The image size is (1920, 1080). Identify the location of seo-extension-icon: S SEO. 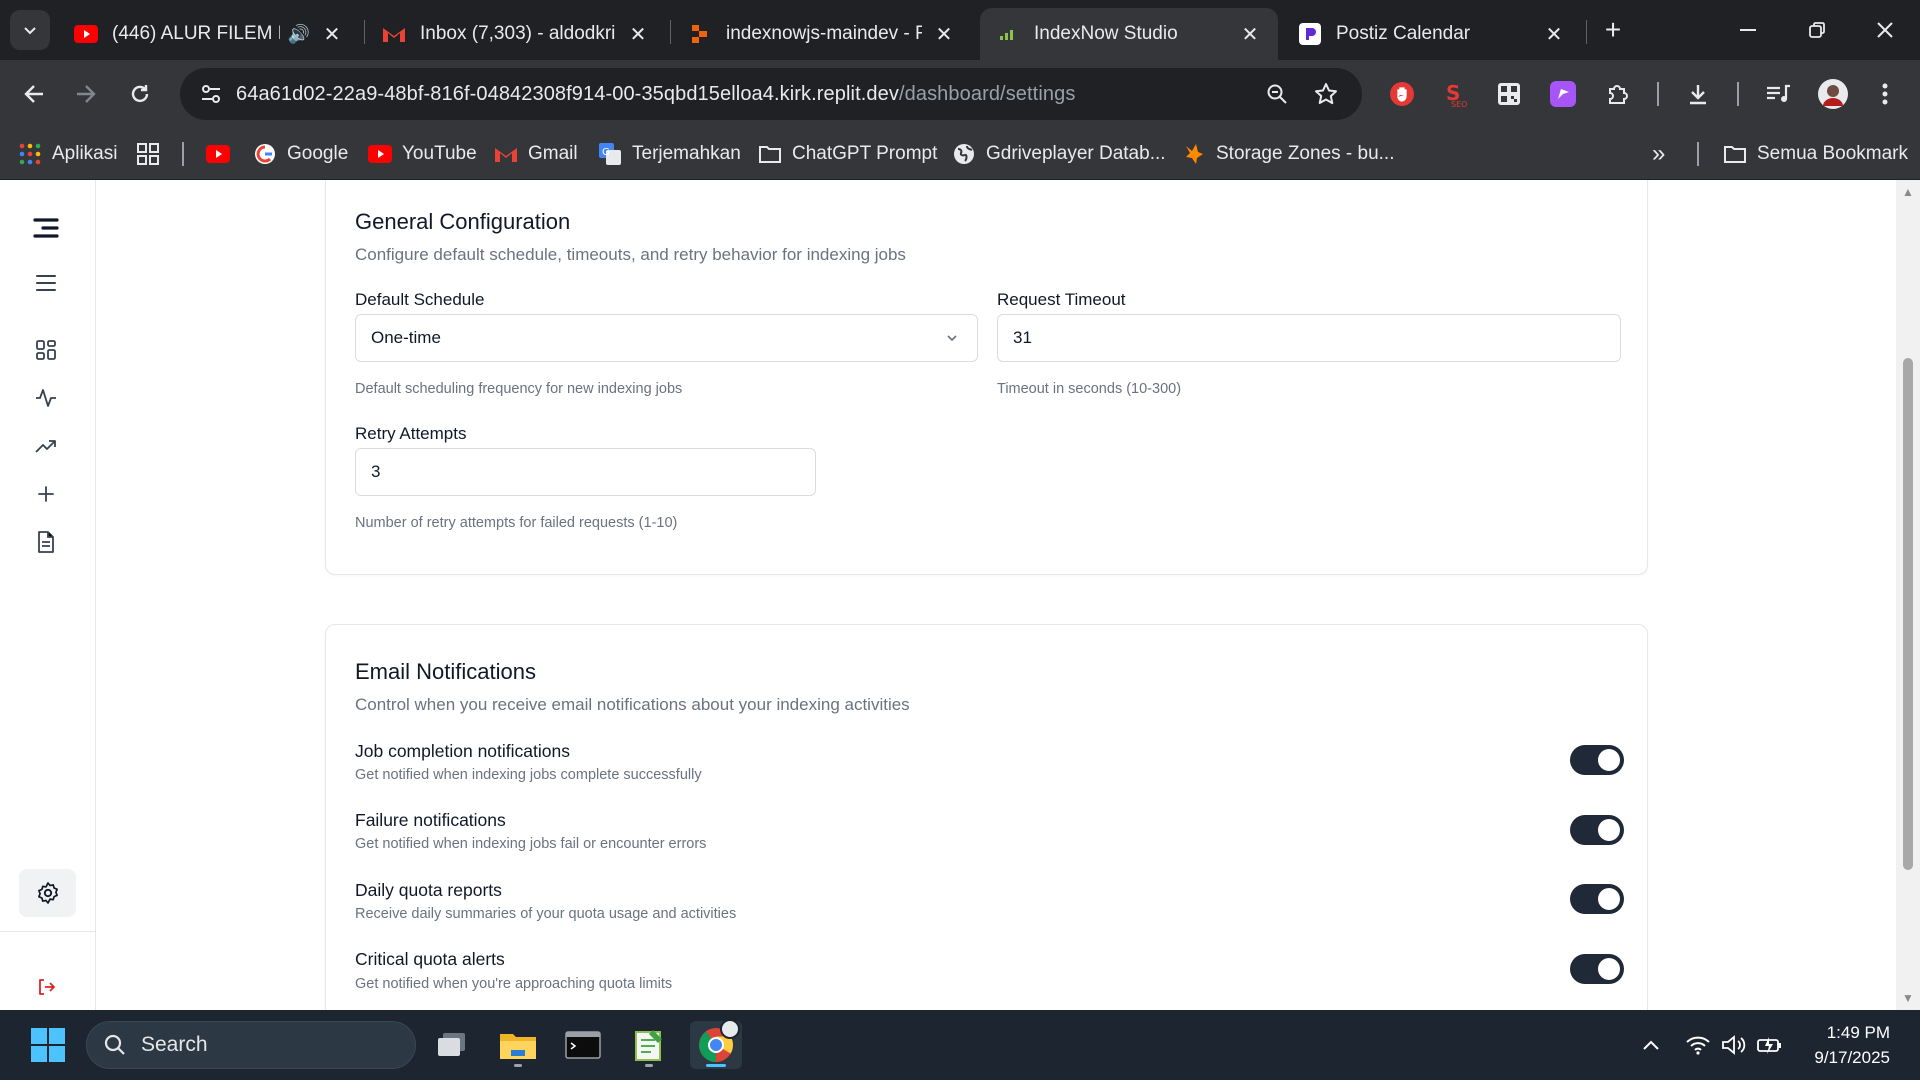
(1455, 94).